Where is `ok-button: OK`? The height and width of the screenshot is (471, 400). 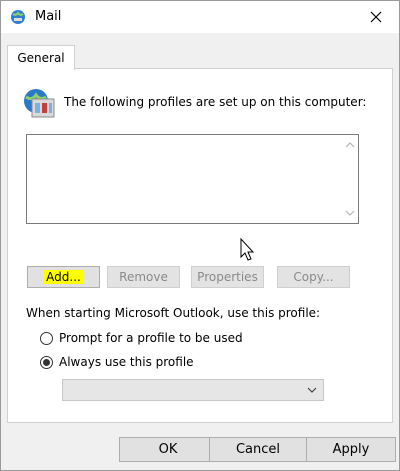
ok-button: OK is located at coordinates (168, 449).